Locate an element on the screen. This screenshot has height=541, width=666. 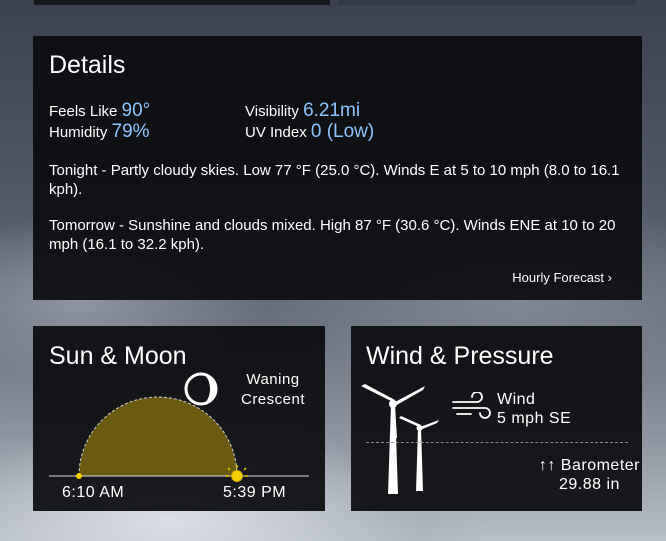
uv-index-label: UV Index is located at coordinates (276, 132).